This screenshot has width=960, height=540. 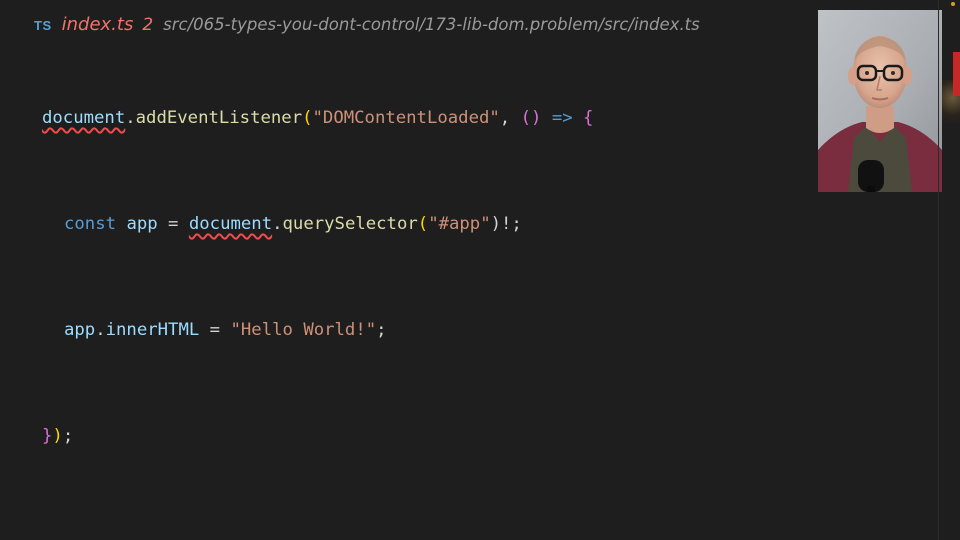 What do you see at coordinates (148, 25) in the screenshot?
I see `problem-count-badge: 2` at bounding box center [148, 25].